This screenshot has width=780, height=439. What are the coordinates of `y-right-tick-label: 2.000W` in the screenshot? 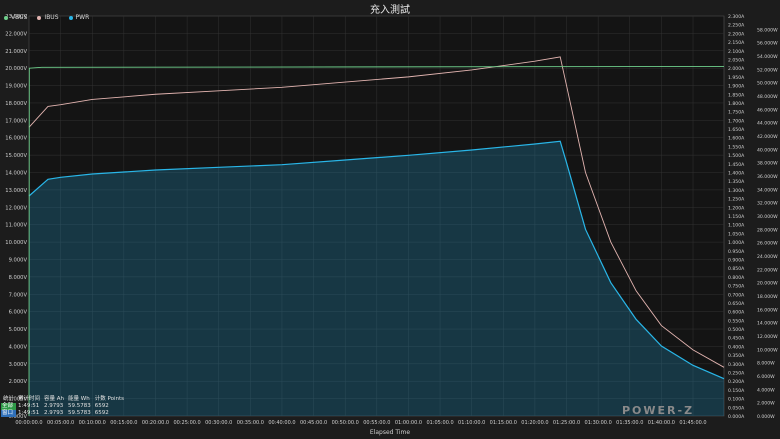 It's located at (766, 404).